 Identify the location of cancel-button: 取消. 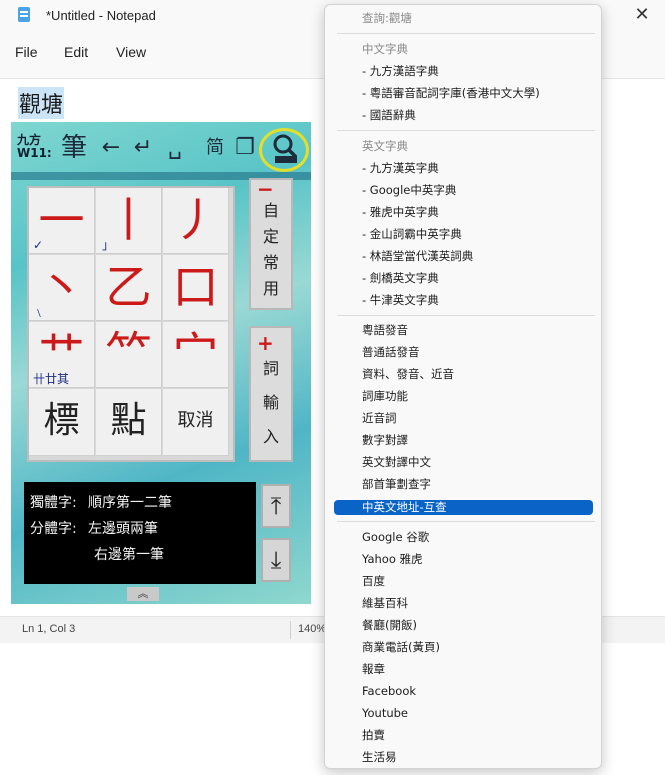
(196, 422).